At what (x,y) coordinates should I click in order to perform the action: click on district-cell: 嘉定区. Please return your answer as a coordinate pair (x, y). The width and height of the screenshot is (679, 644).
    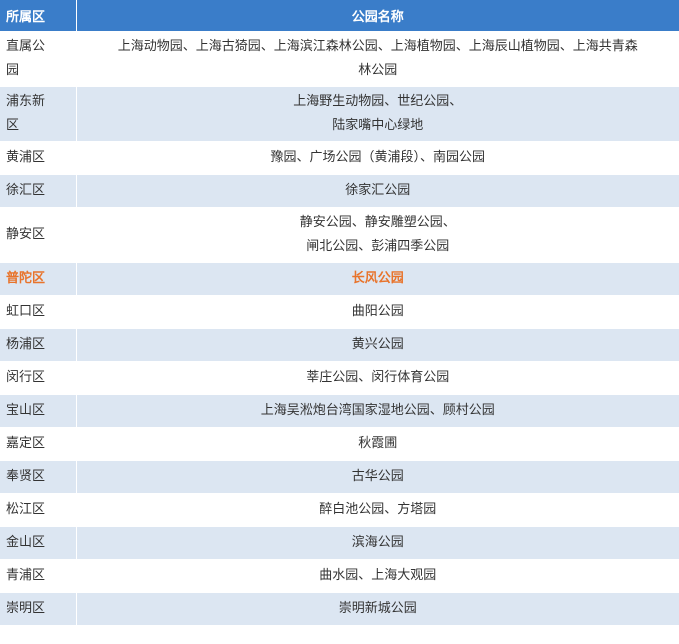
    Looking at the image, I should click on (38, 443).